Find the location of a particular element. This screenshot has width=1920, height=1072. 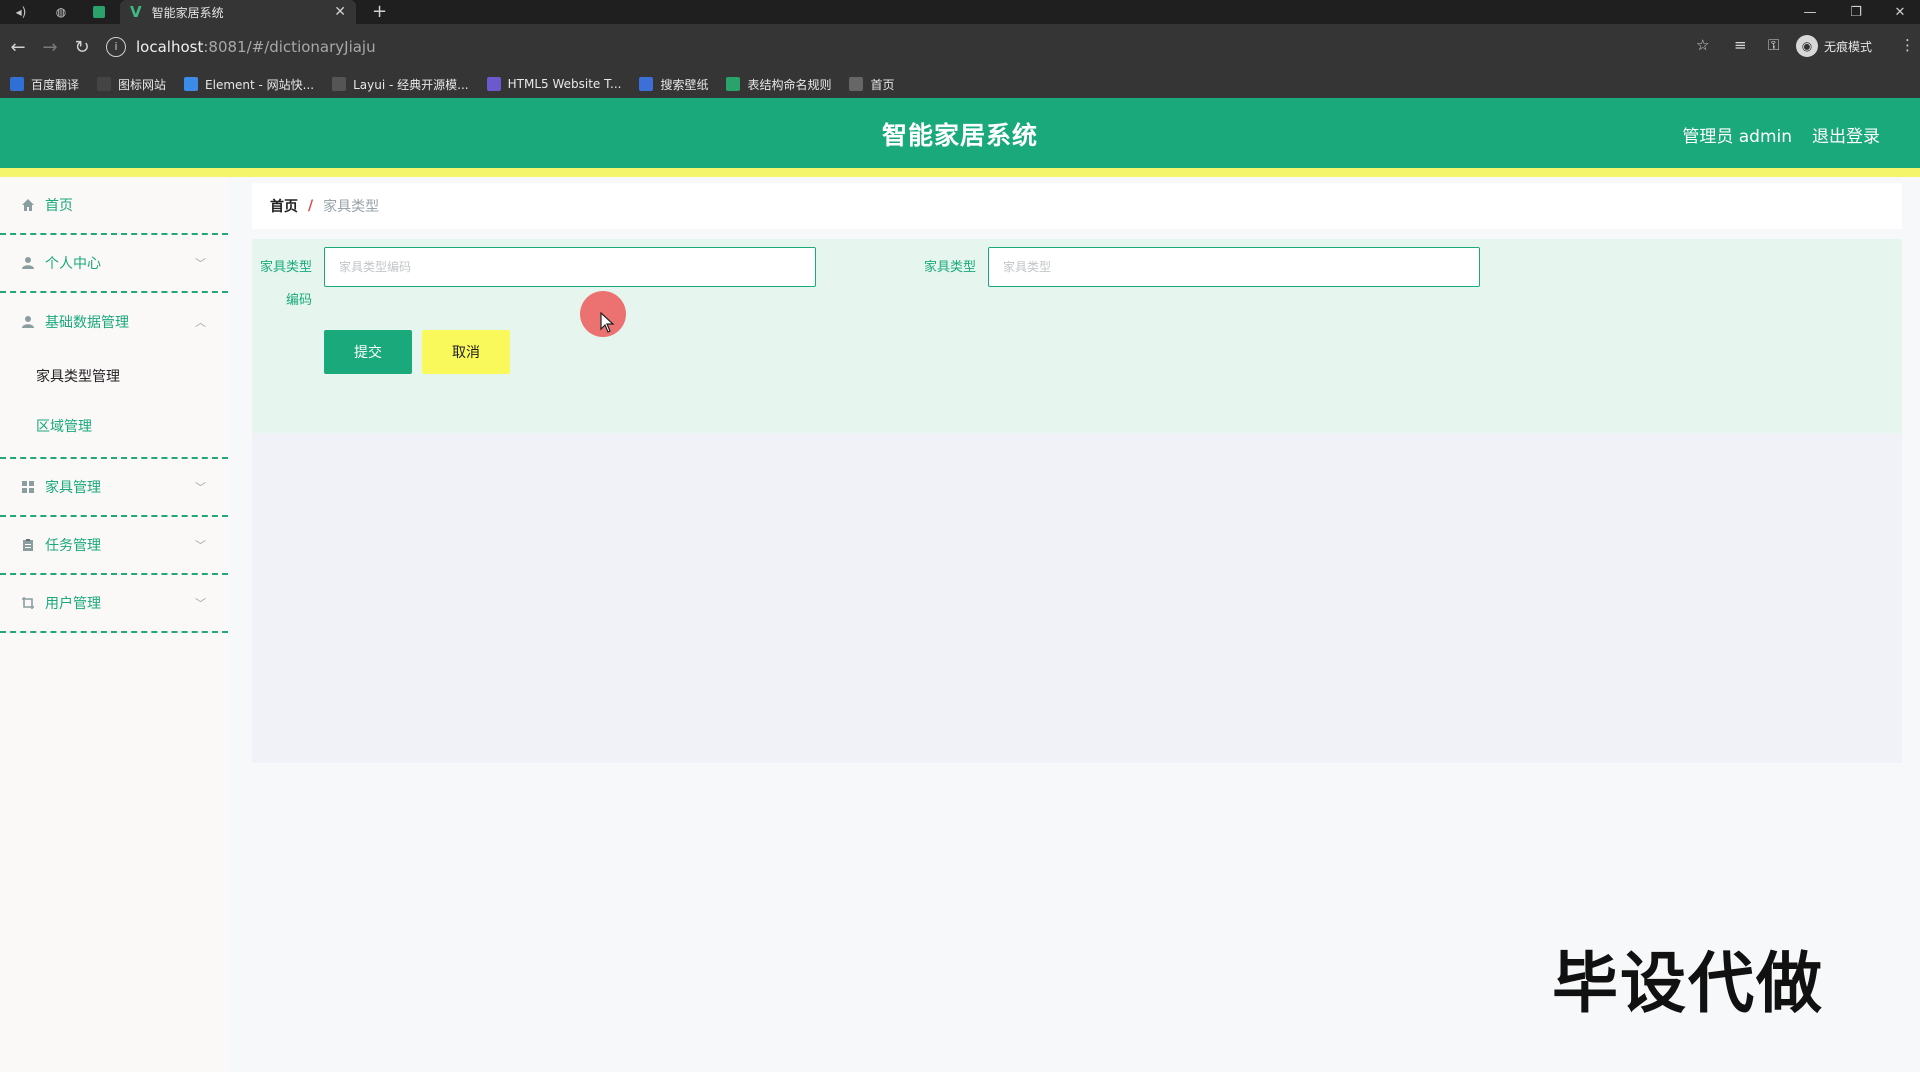

bookmark-item: 图标网站 is located at coordinates (131, 84).